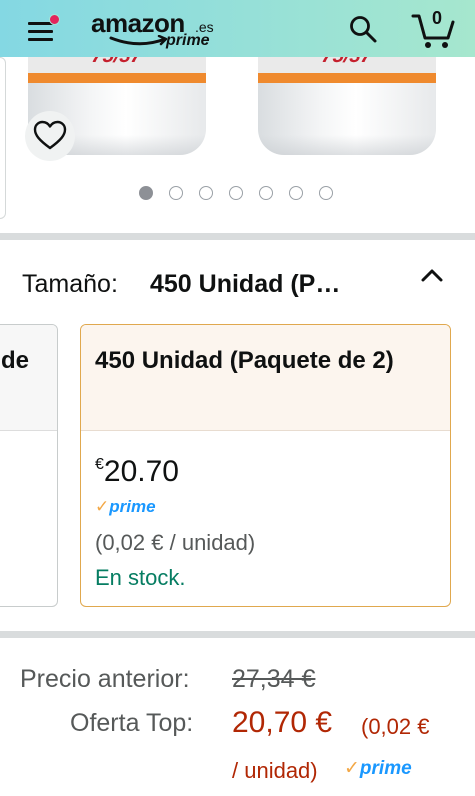 This screenshot has height=796, width=475. I want to click on logo-program: prime, so click(188, 40).